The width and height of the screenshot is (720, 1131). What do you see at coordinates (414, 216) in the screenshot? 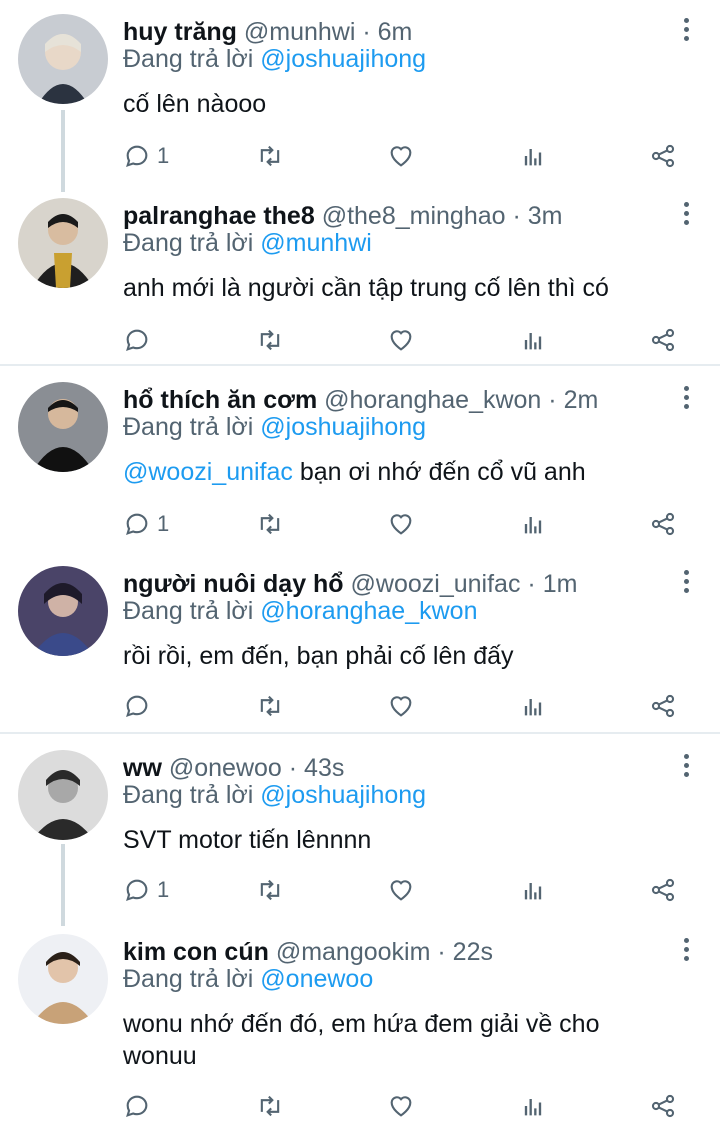
I see `user-handle: @the8_minghao` at bounding box center [414, 216].